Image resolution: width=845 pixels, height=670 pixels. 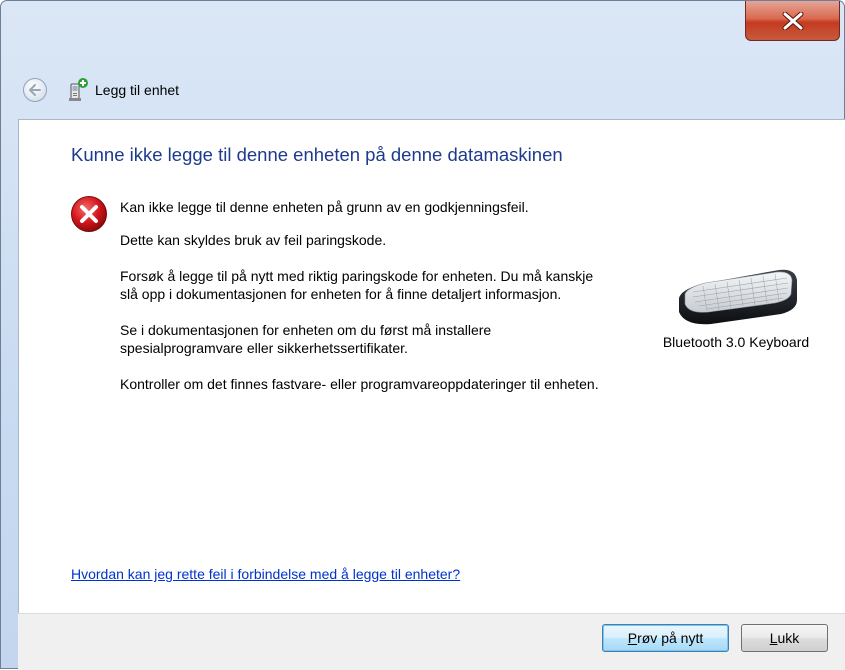 What do you see at coordinates (773, 638) in the screenshot?
I see `close-accelerator: L` at bounding box center [773, 638].